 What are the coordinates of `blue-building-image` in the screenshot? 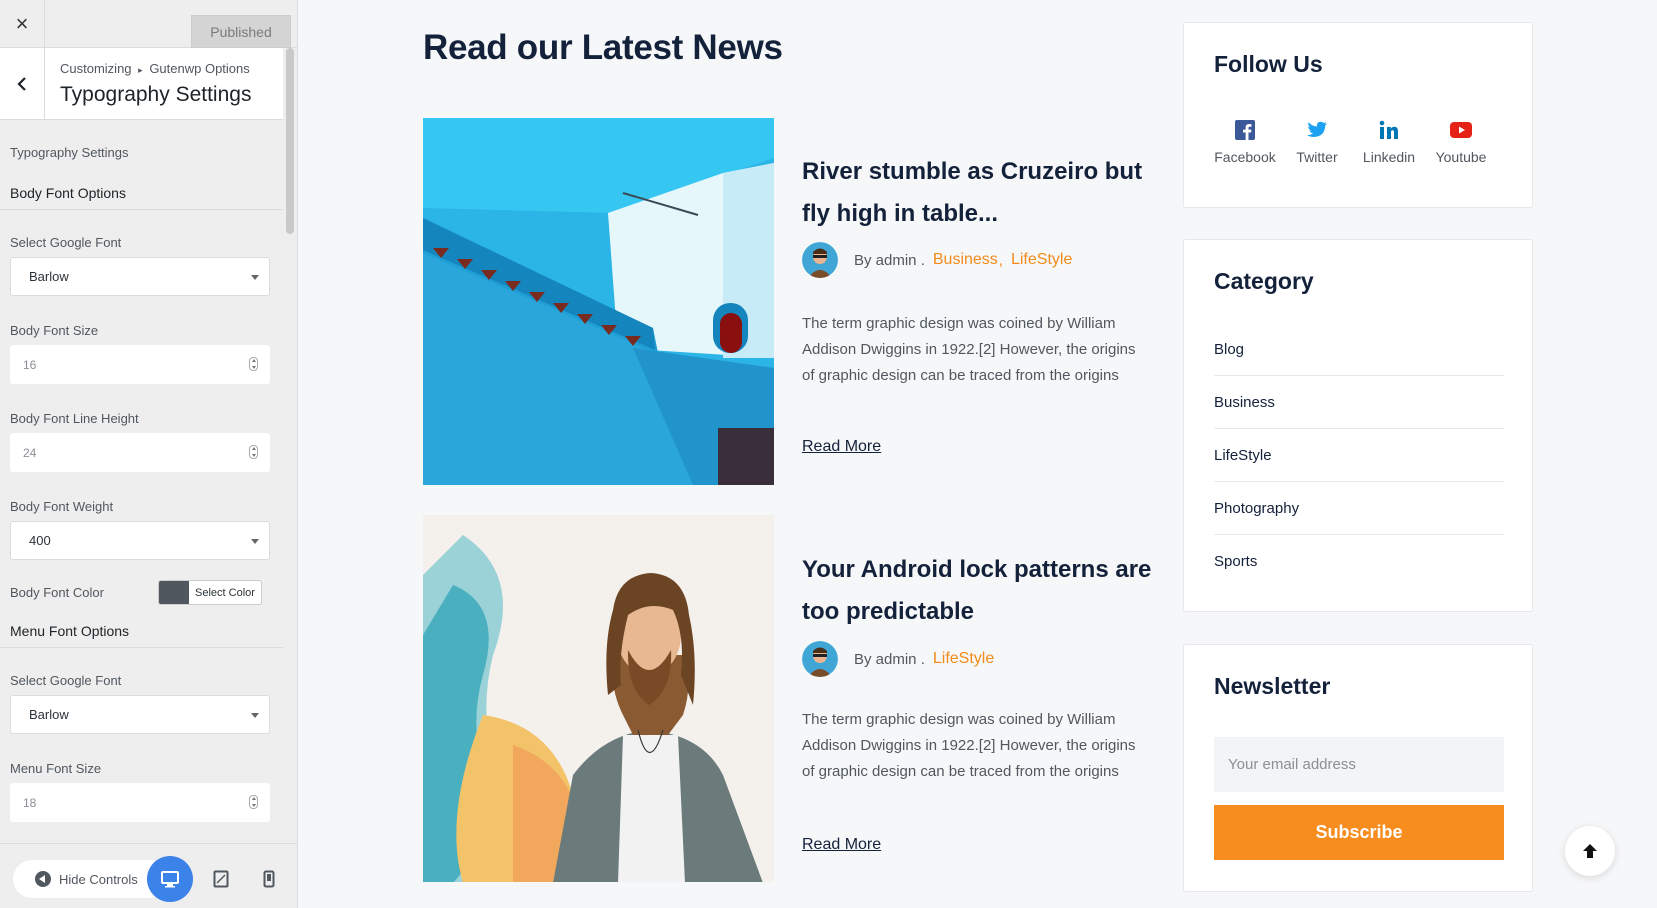 It's located at (598, 301).